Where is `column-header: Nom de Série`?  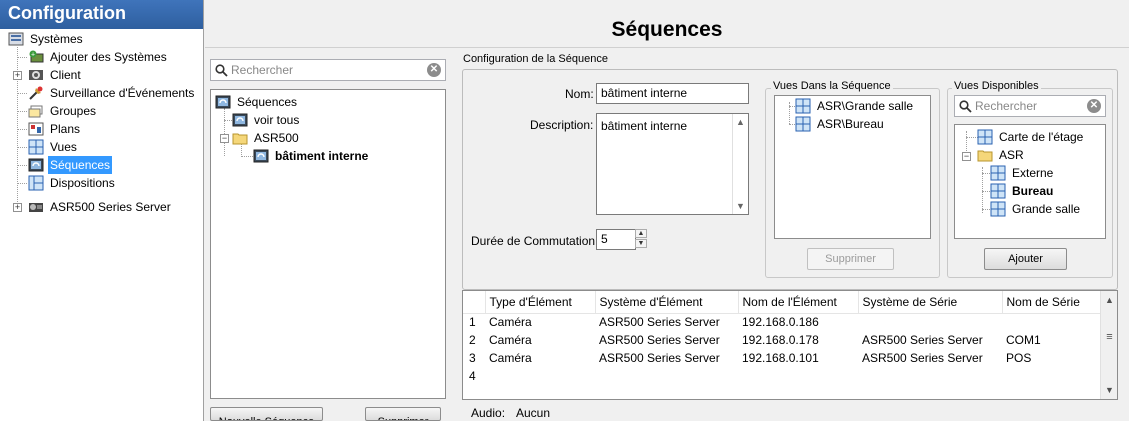
column-header: Nom de Série is located at coordinates (1051, 302).